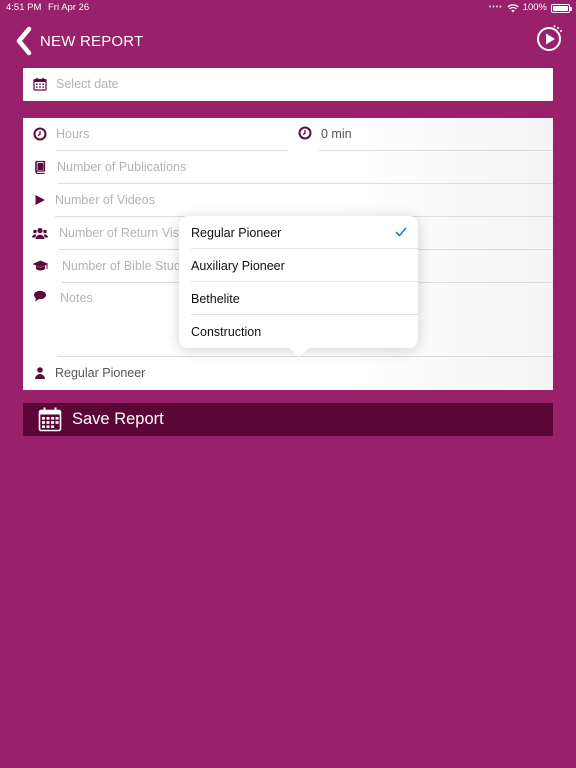 The image size is (576, 768). Describe the element at coordinates (298, 232) in the screenshot. I see `option-regular-pioneer: Regular Pioneer` at that location.